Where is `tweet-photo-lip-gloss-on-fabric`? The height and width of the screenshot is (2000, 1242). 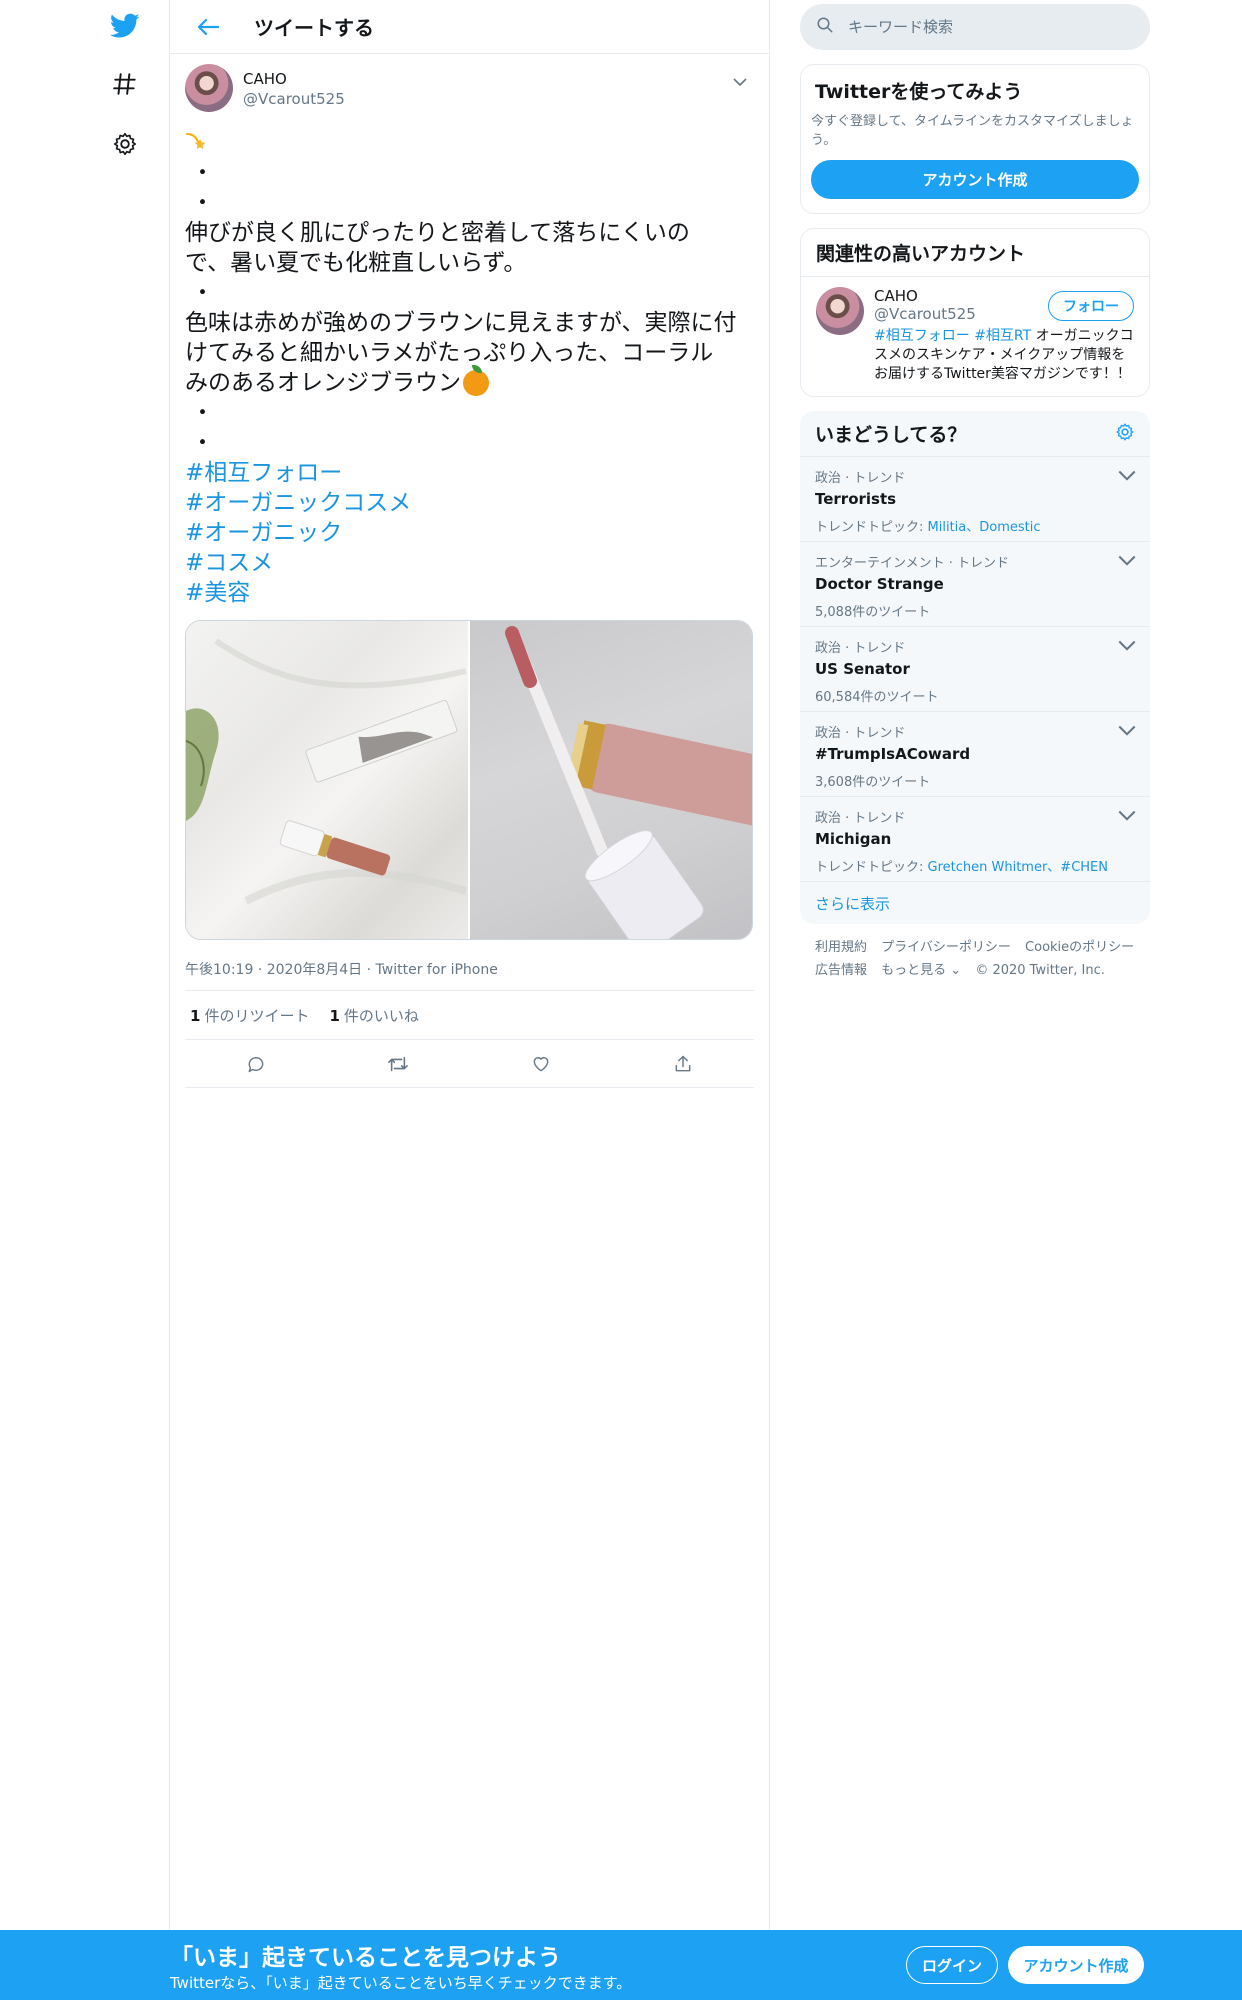
tweet-photo-lip-gloss-on-fabric is located at coordinates (327, 780).